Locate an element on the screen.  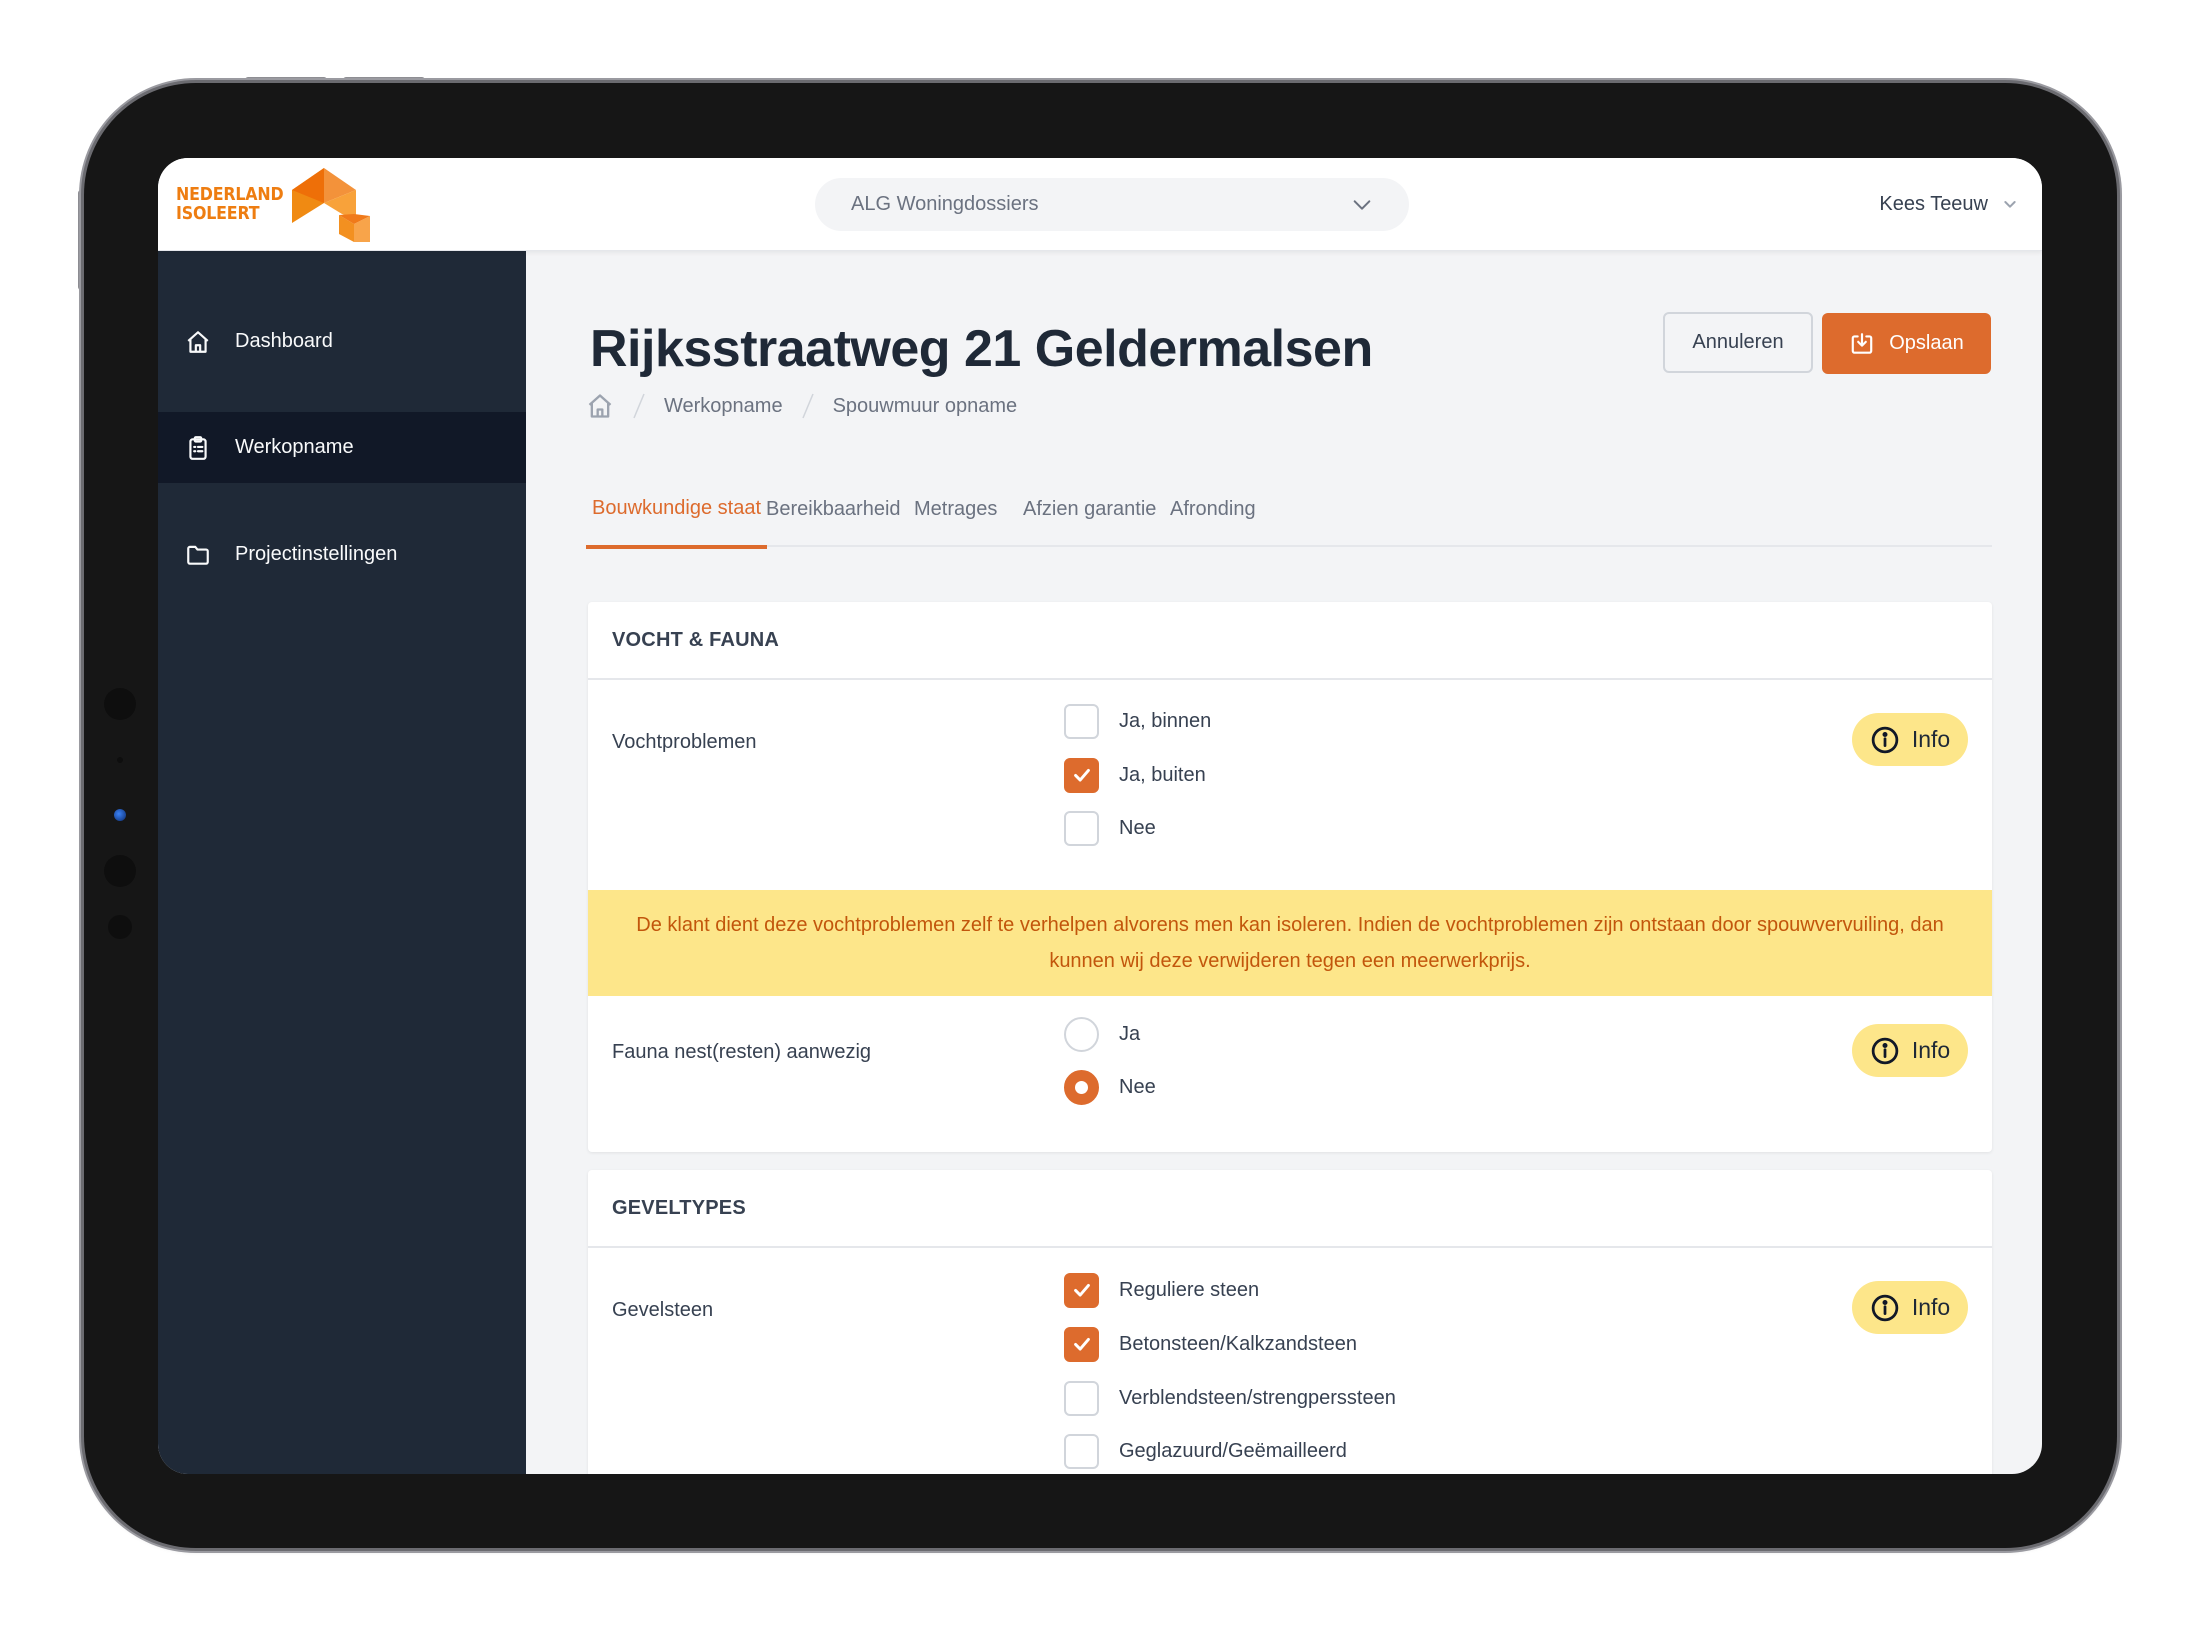
sidebar-item-label: Werkopname is located at coordinates (294, 447).